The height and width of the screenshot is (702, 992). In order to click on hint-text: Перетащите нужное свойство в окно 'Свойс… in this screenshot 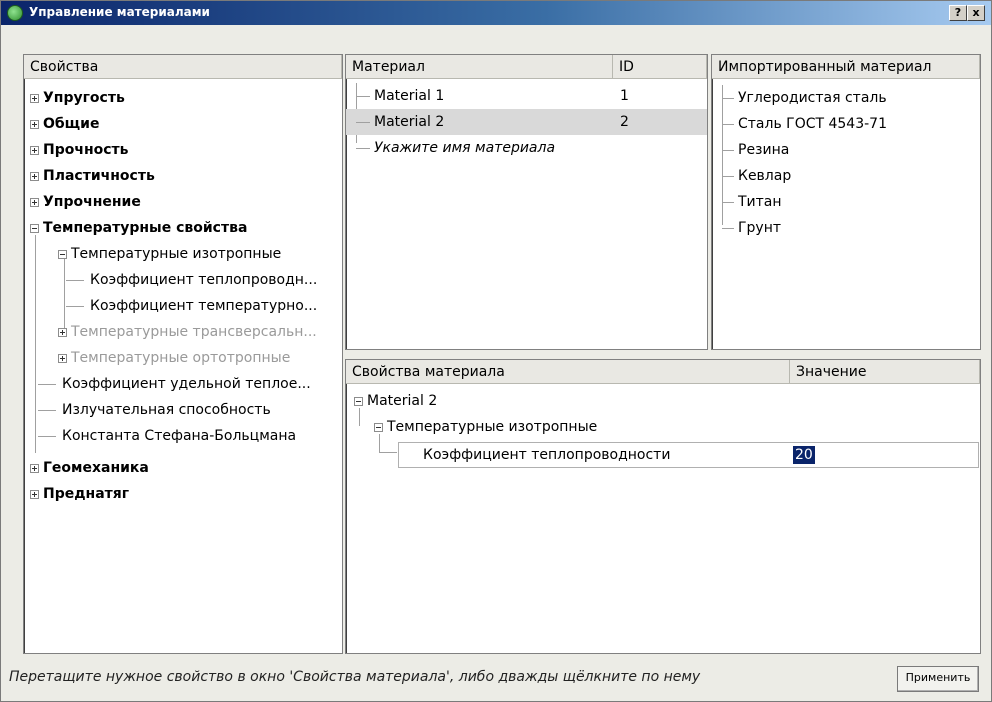, I will do `click(355, 677)`.